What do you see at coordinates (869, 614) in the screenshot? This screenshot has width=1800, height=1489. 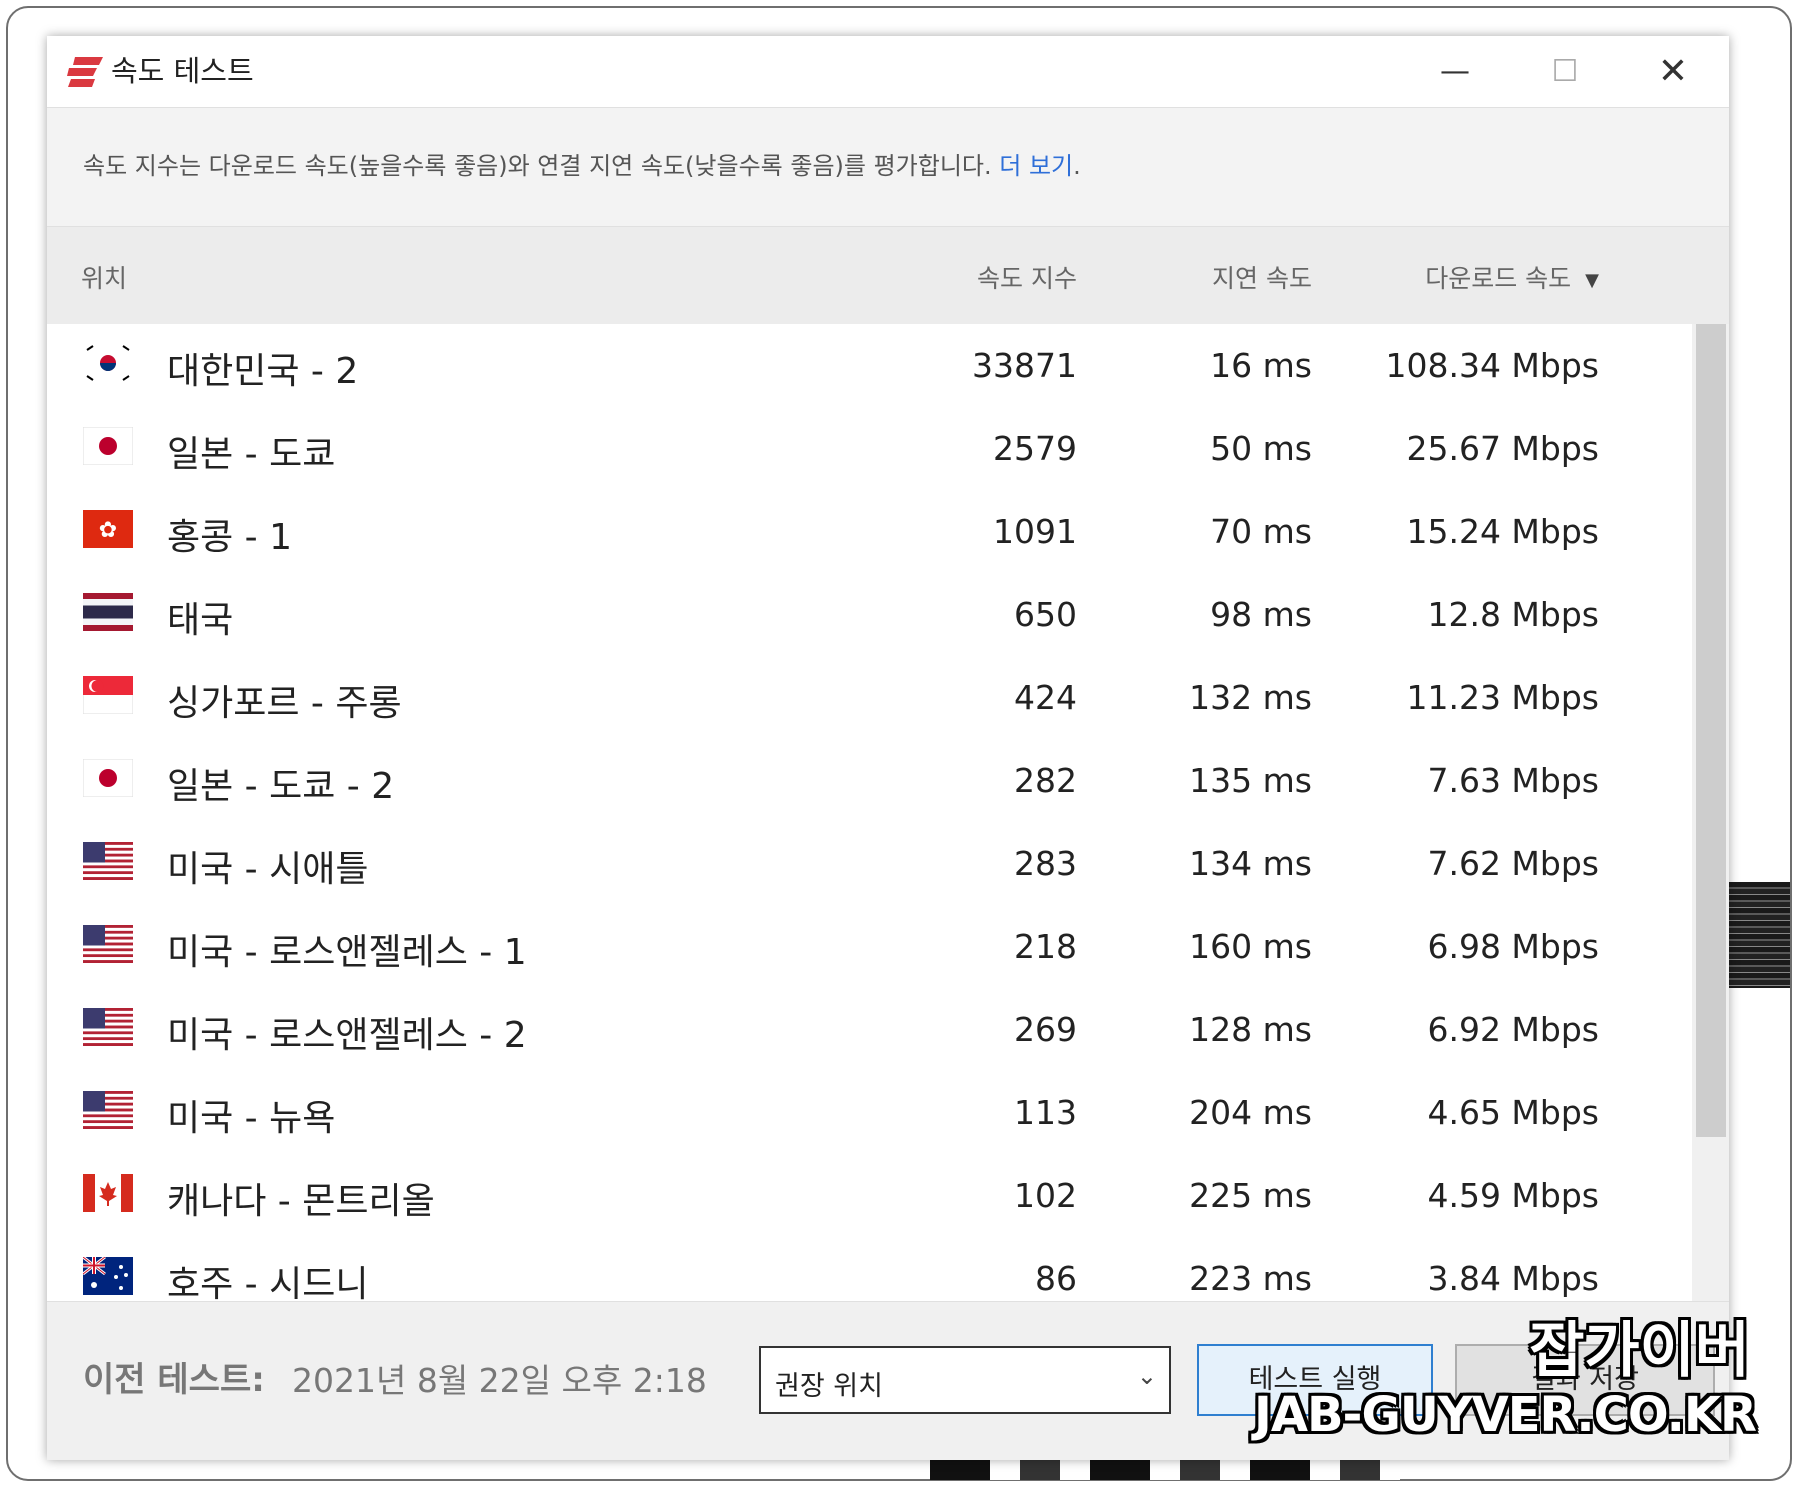 I see `table-row: 태국 650 98 ms 12.8 Mbps` at bounding box center [869, 614].